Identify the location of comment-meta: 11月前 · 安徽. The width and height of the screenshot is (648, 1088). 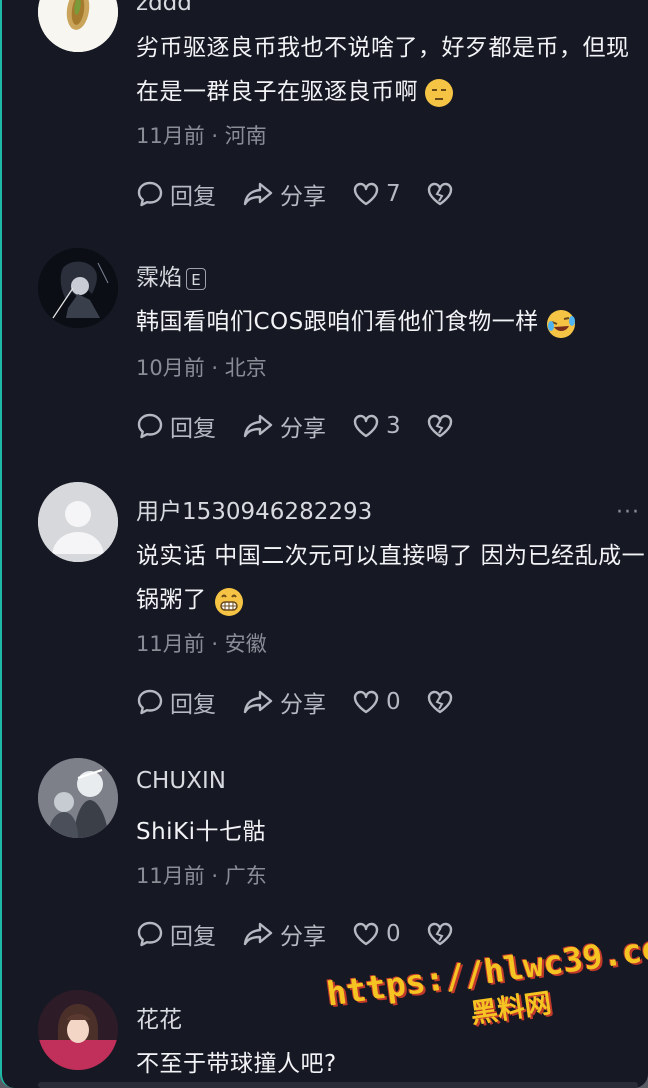
(201, 644).